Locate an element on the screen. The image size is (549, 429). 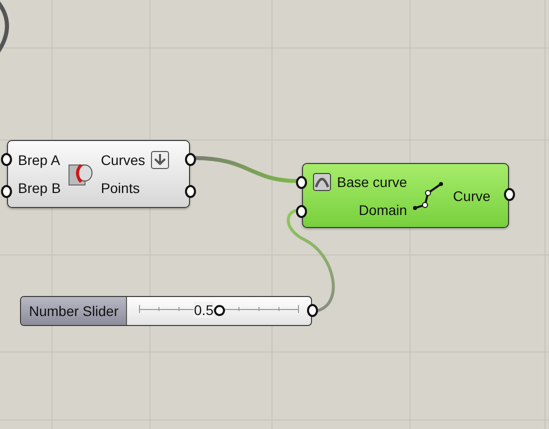
wire is located at coordinates (4, 27).